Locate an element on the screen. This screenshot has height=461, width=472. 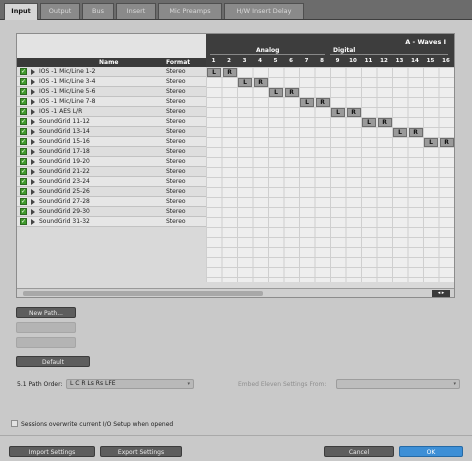
path-row: ✓ SoundGrid 11-12 Stereo is located at coordinates (111, 122).